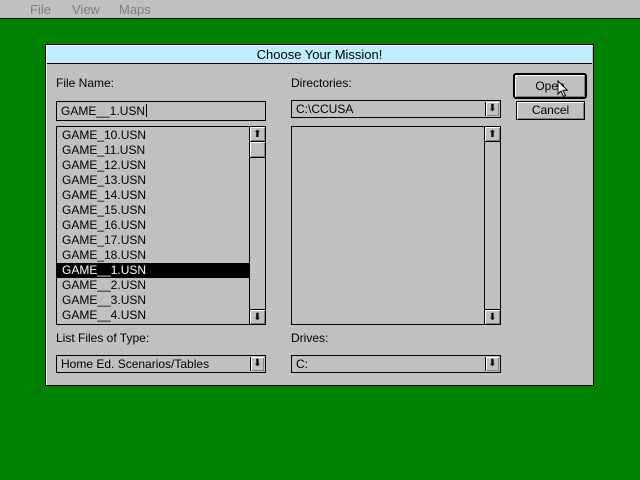 The image size is (640, 480). What do you see at coordinates (85, 83) in the screenshot?
I see `file-name-label: File Name:` at bounding box center [85, 83].